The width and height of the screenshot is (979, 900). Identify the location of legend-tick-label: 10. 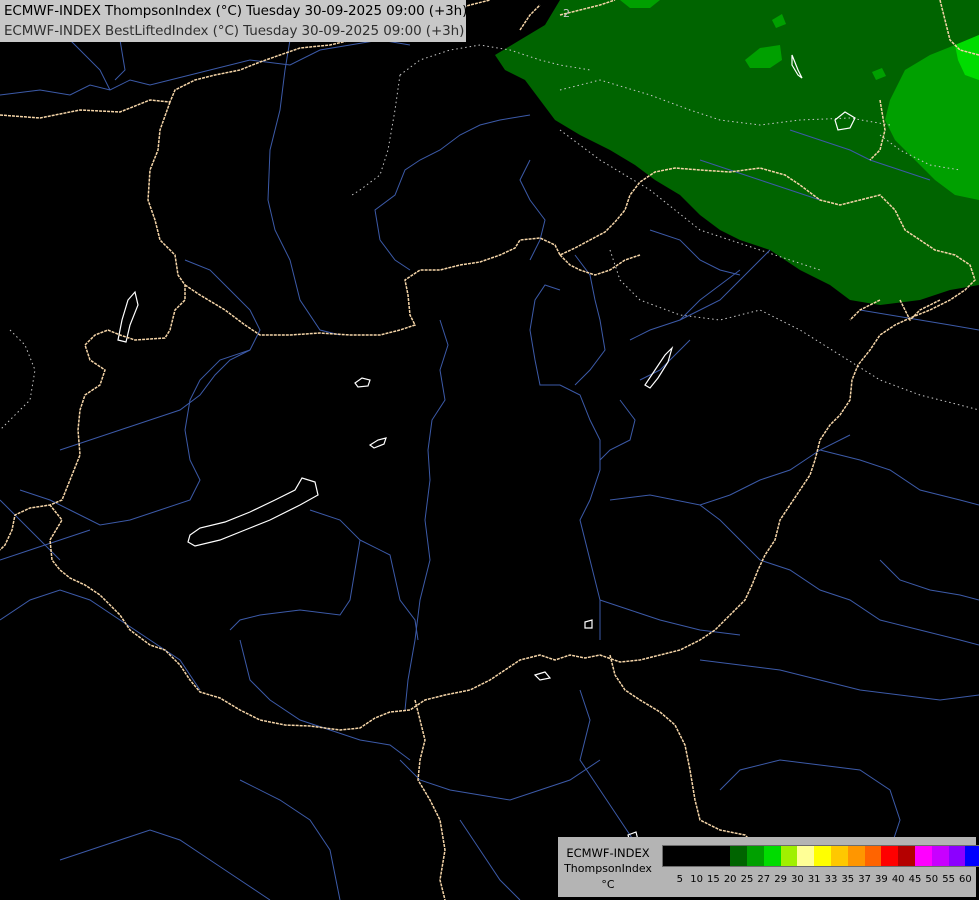
(696, 879).